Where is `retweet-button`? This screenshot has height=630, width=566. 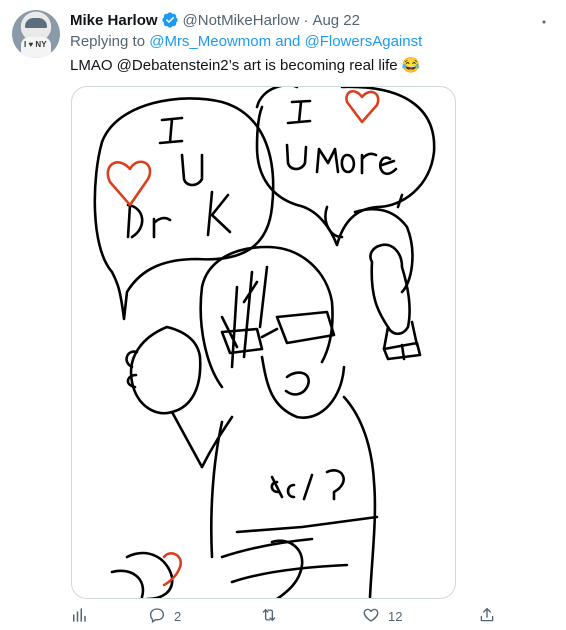
retweet-button is located at coordinates (273, 616).